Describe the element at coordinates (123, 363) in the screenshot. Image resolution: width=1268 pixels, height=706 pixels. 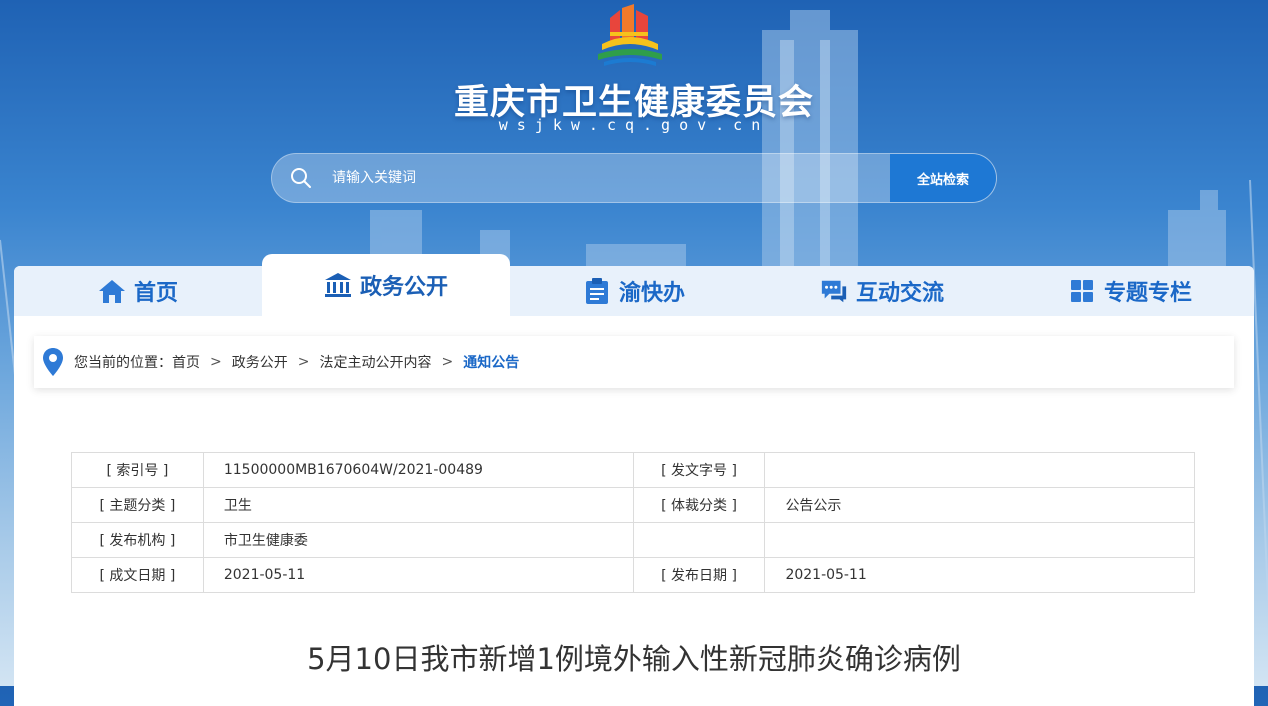
I see `breadcrumb-prefix: 您当前的位置：` at that location.